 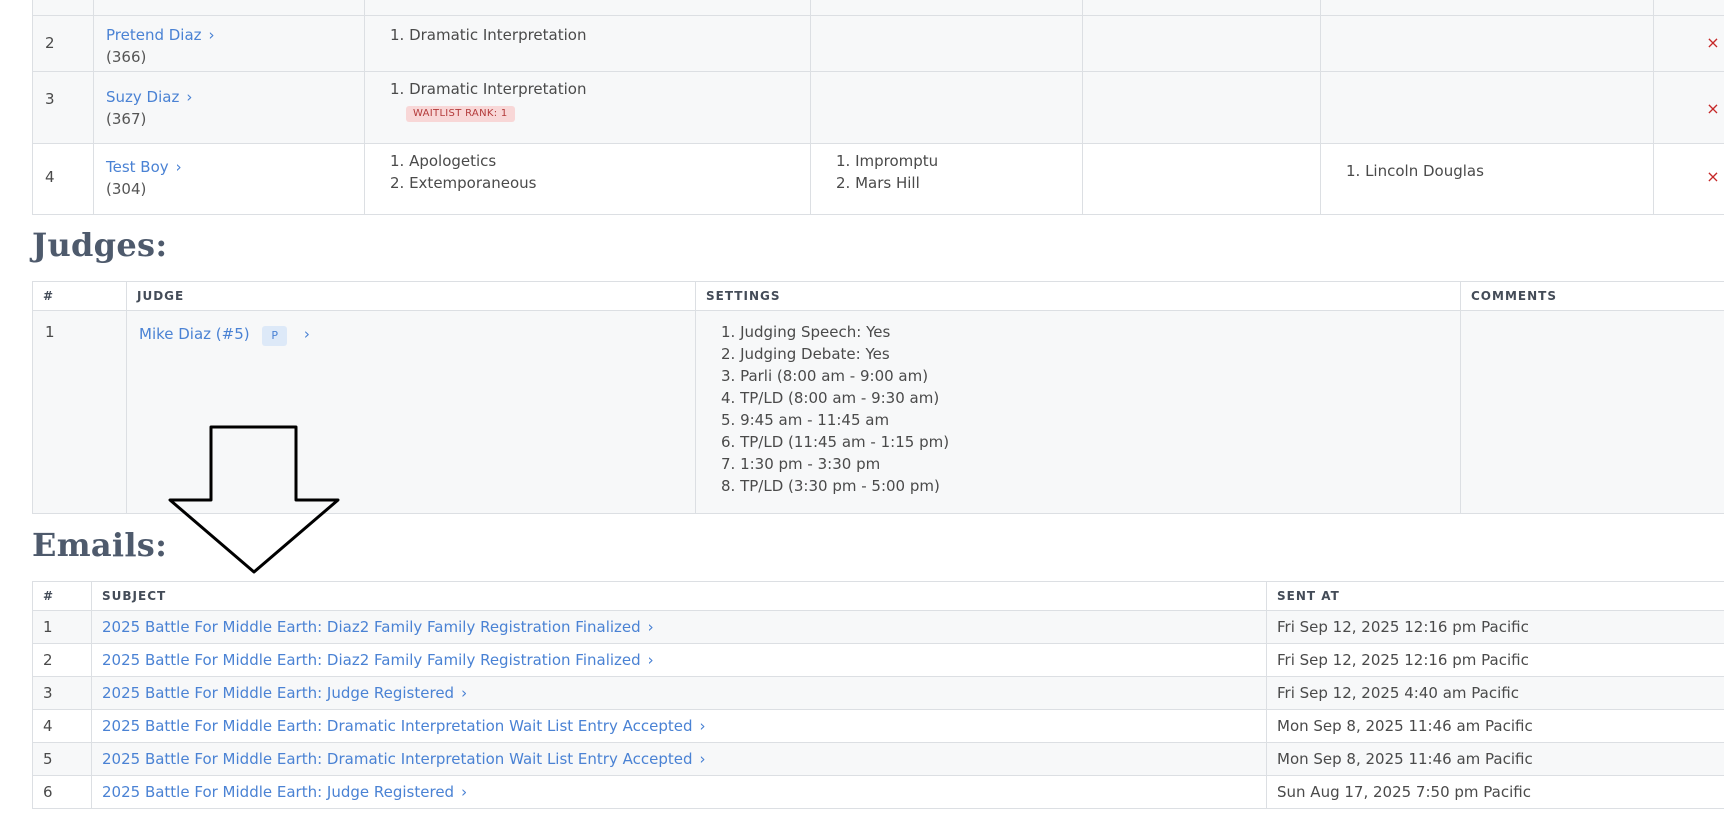 What do you see at coordinates (126, 57) in the screenshot?
I see `student-id: (366)` at bounding box center [126, 57].